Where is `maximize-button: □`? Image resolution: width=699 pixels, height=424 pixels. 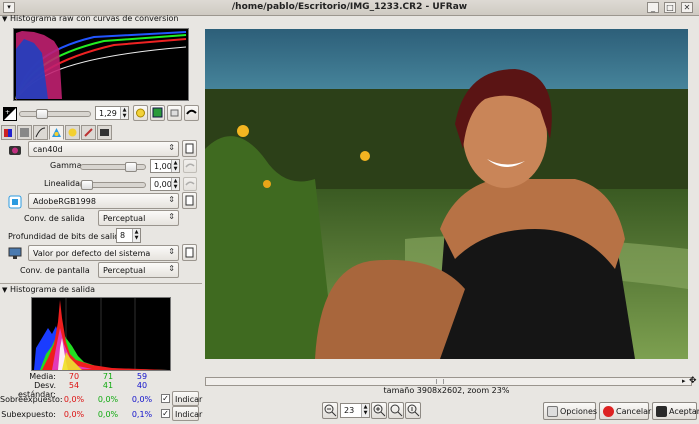 maximize-button: □ is located at coordinates (670, 7).